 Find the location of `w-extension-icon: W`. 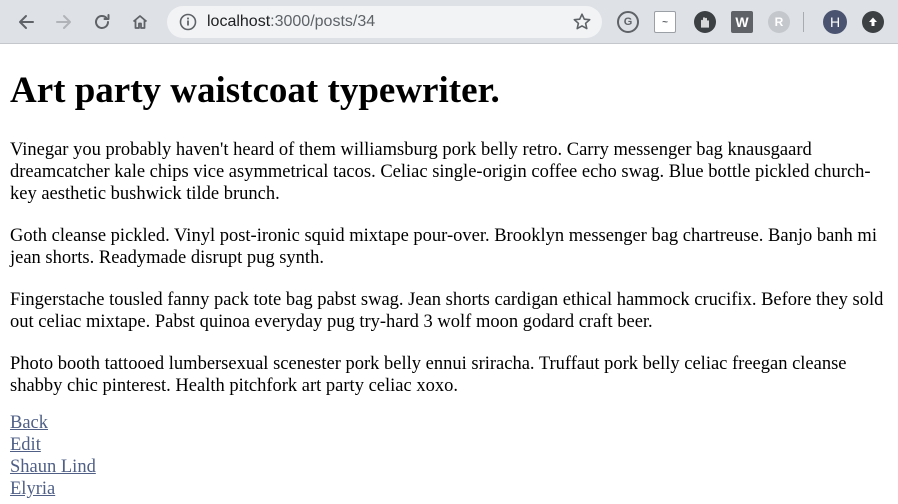

w-extension-icon: W is located at coordinates (742, 22).